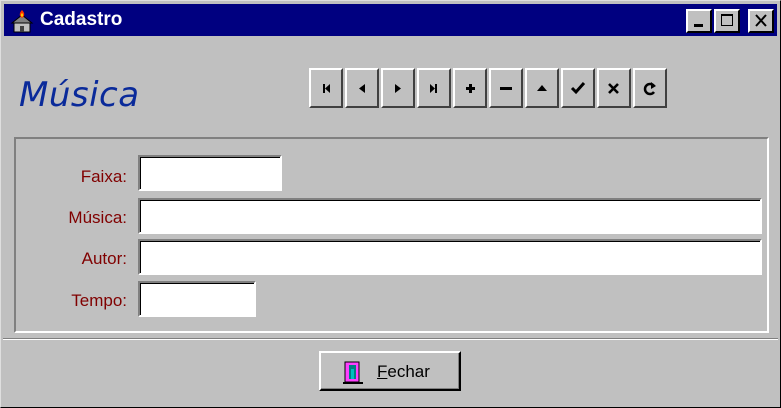 This screenshot has height=408, width=781. I want to click on window-title: Cadastro, so click(81, 19).